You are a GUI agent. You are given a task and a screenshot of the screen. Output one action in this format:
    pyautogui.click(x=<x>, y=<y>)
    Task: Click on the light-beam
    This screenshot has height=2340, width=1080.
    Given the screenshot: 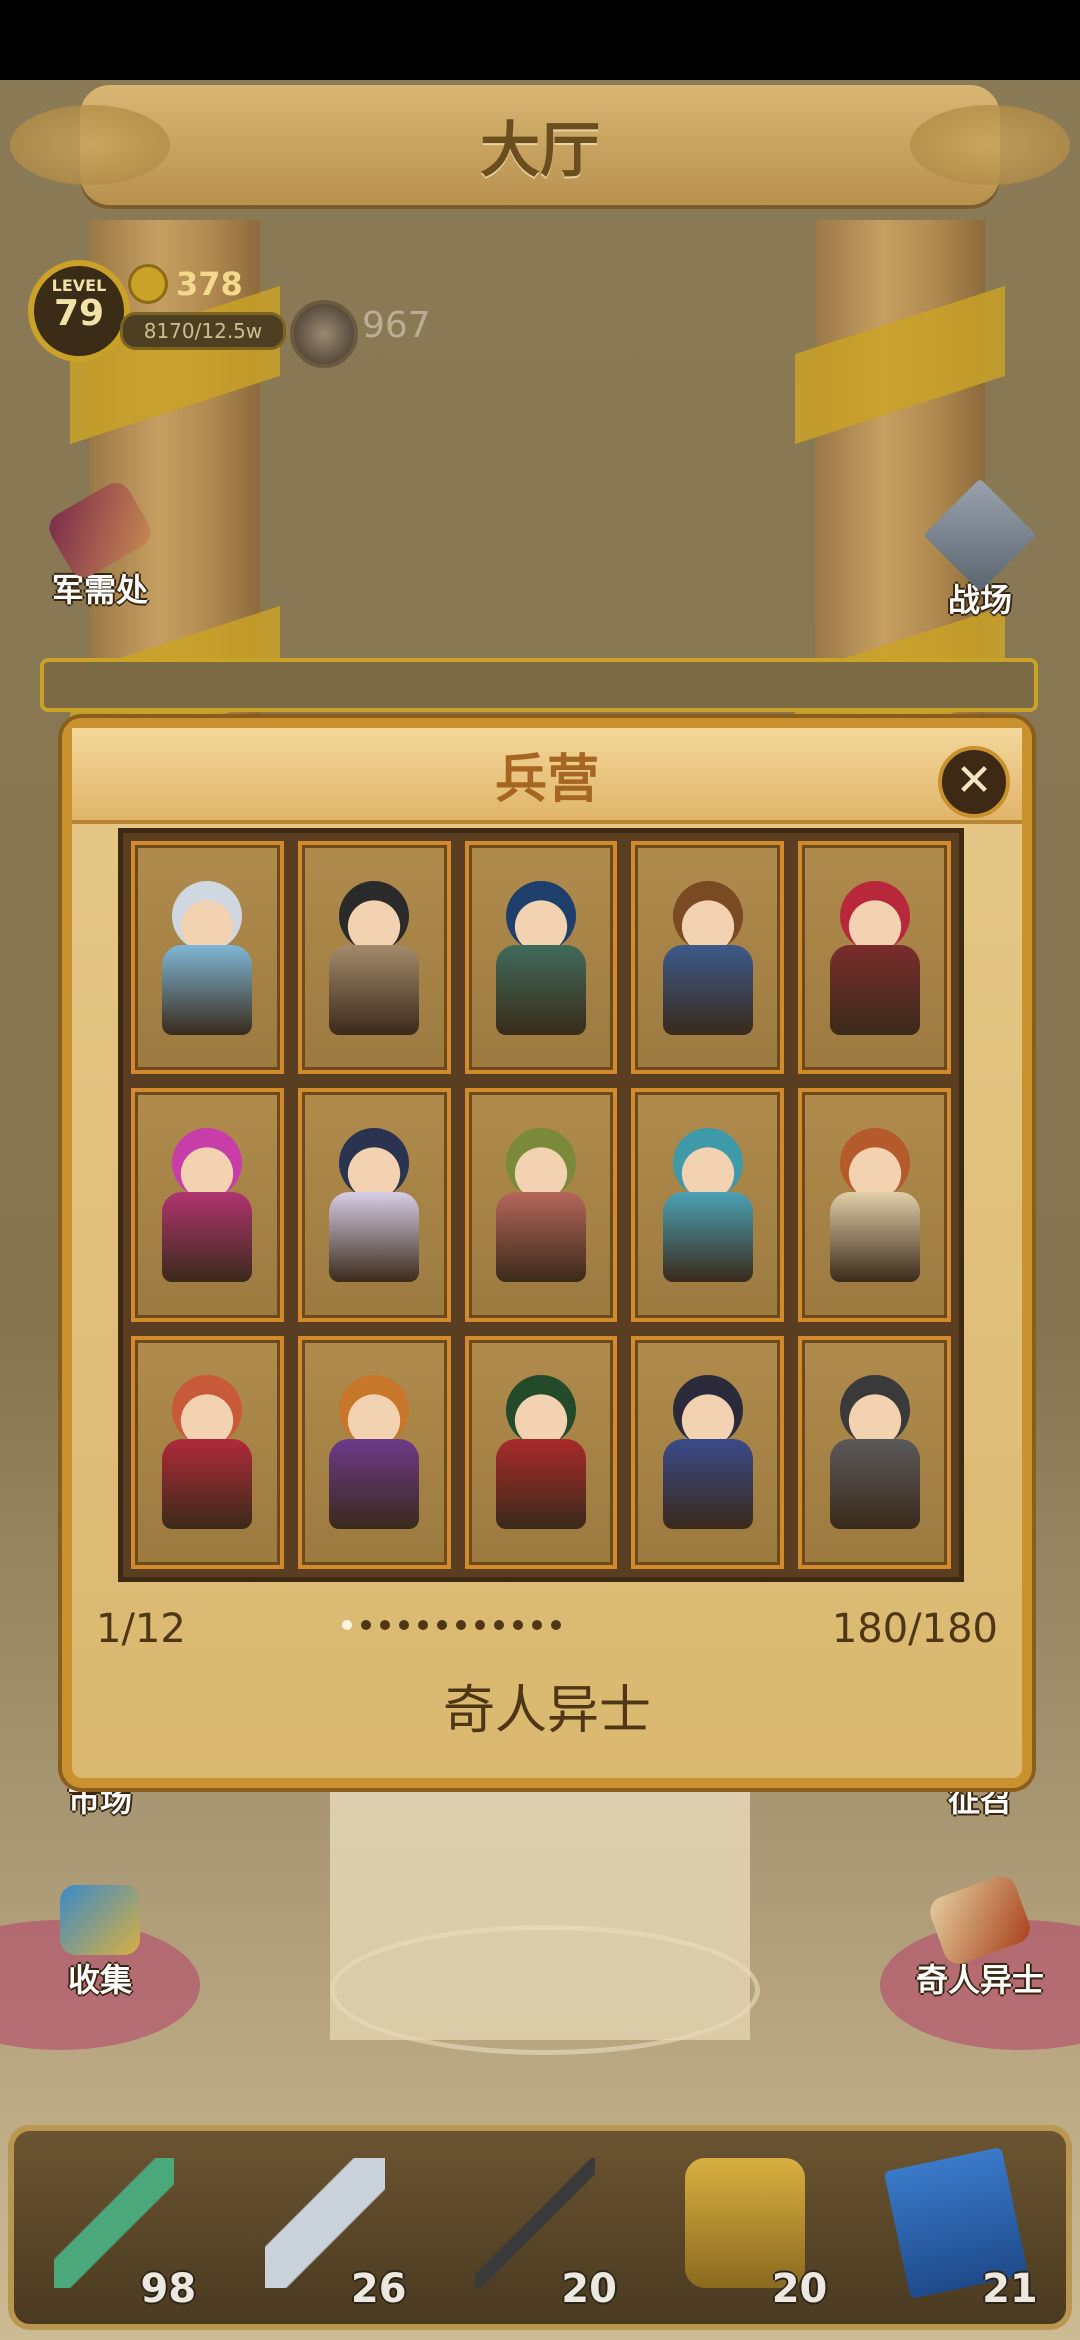 What is the action you would take?
    pyautogui.click(x=540, y=1910)
    